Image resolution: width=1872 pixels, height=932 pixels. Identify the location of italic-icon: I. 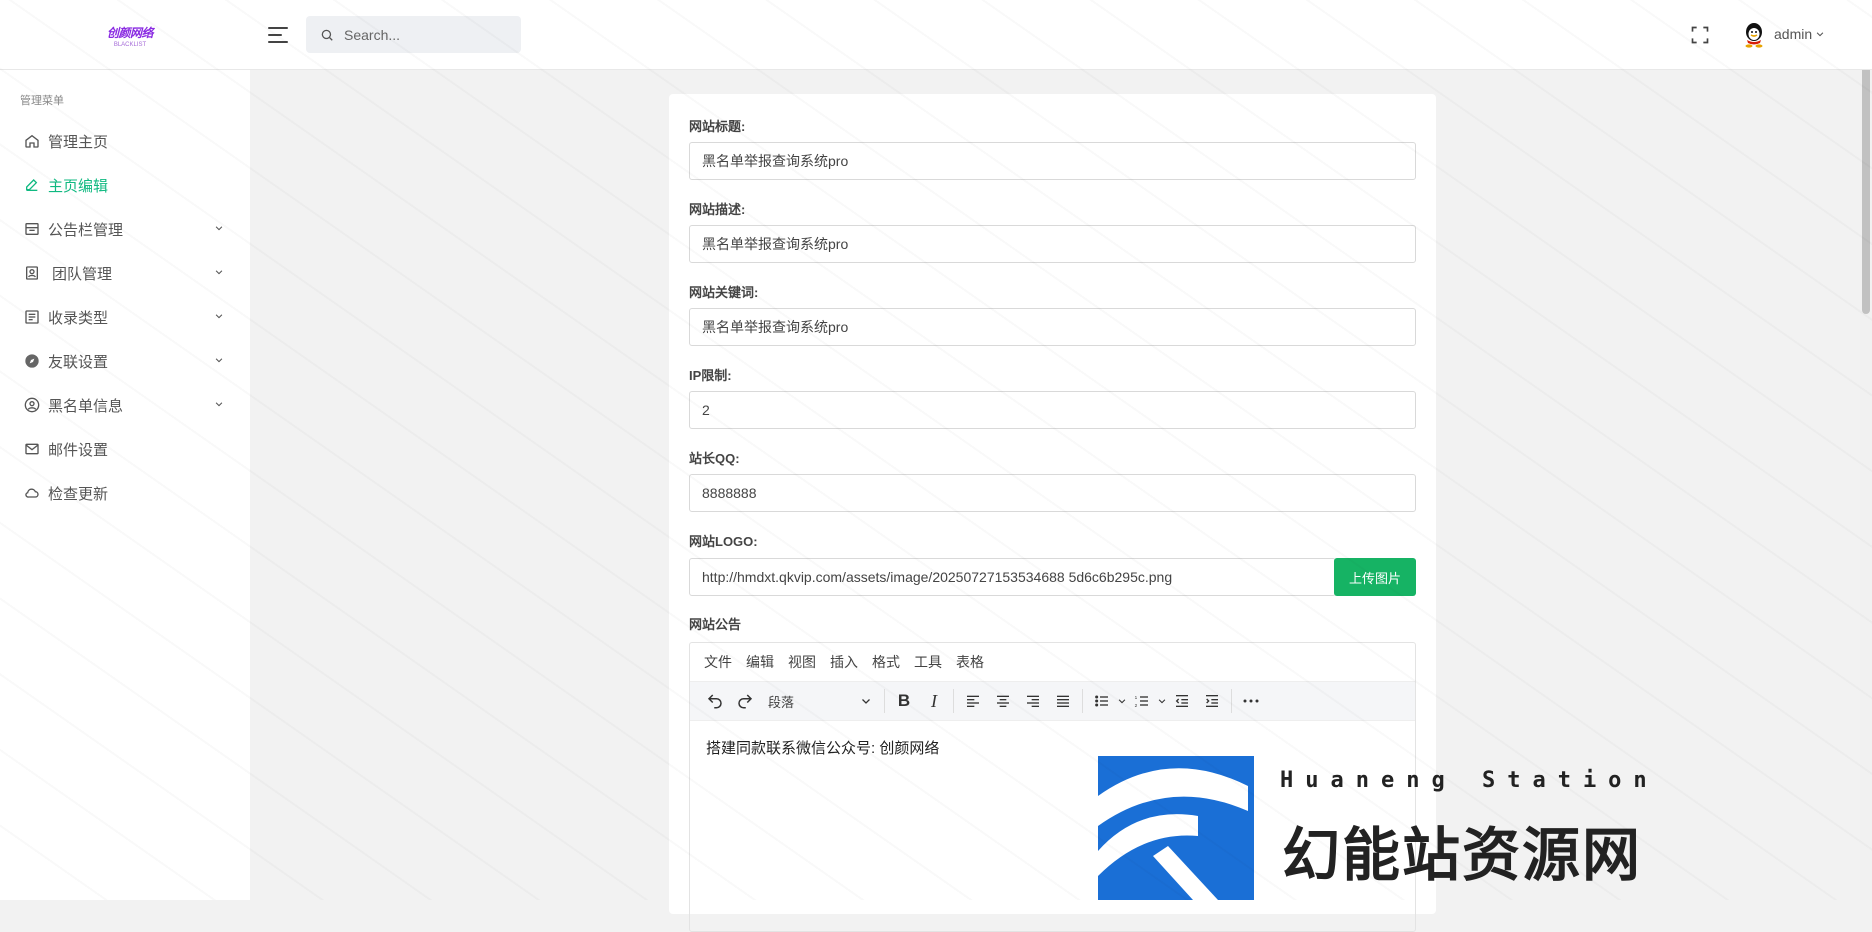
(934, 701).